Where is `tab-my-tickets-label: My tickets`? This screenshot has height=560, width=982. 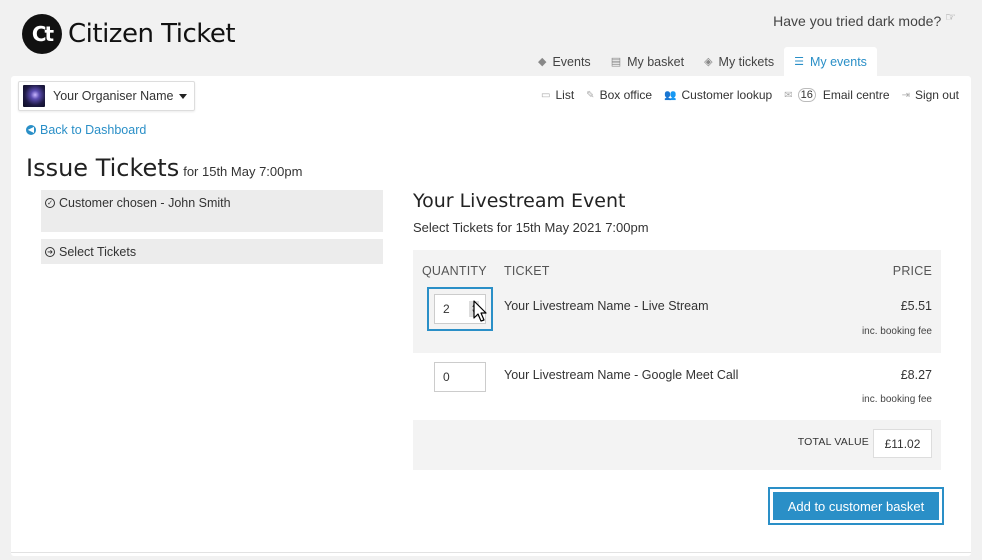
tab-my-tickets-label: My tickets is located at coordinates (746, 61).